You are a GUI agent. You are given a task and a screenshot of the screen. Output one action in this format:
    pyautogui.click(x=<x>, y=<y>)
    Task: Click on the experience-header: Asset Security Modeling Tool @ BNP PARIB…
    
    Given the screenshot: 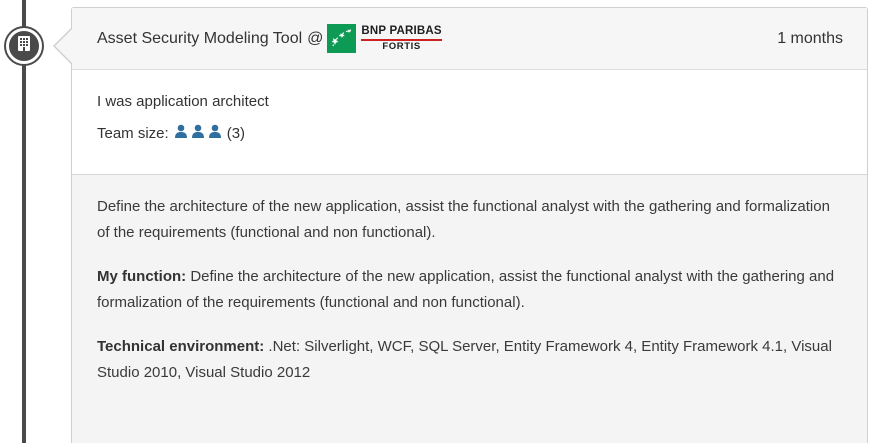 What is the action you would take?
    pyautogui.click(x=469, y=39)
    